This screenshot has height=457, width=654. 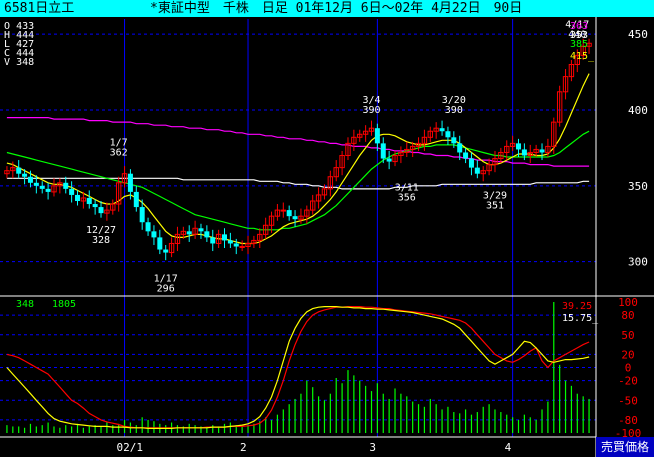 What do you see at coordinates (372, 447) in the screenshot?
I see `month-tick-label: 3` at bounding box center [372, 447].